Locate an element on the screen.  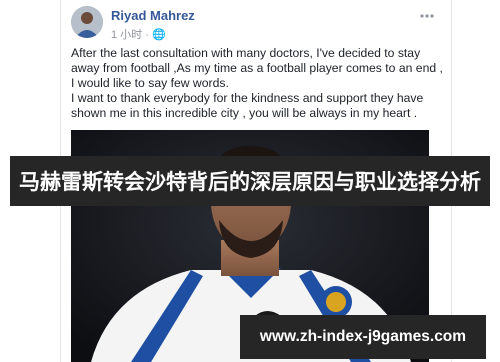
post-timestamp: 1 小时 · 🌐 is located at coordinates (138, 34).